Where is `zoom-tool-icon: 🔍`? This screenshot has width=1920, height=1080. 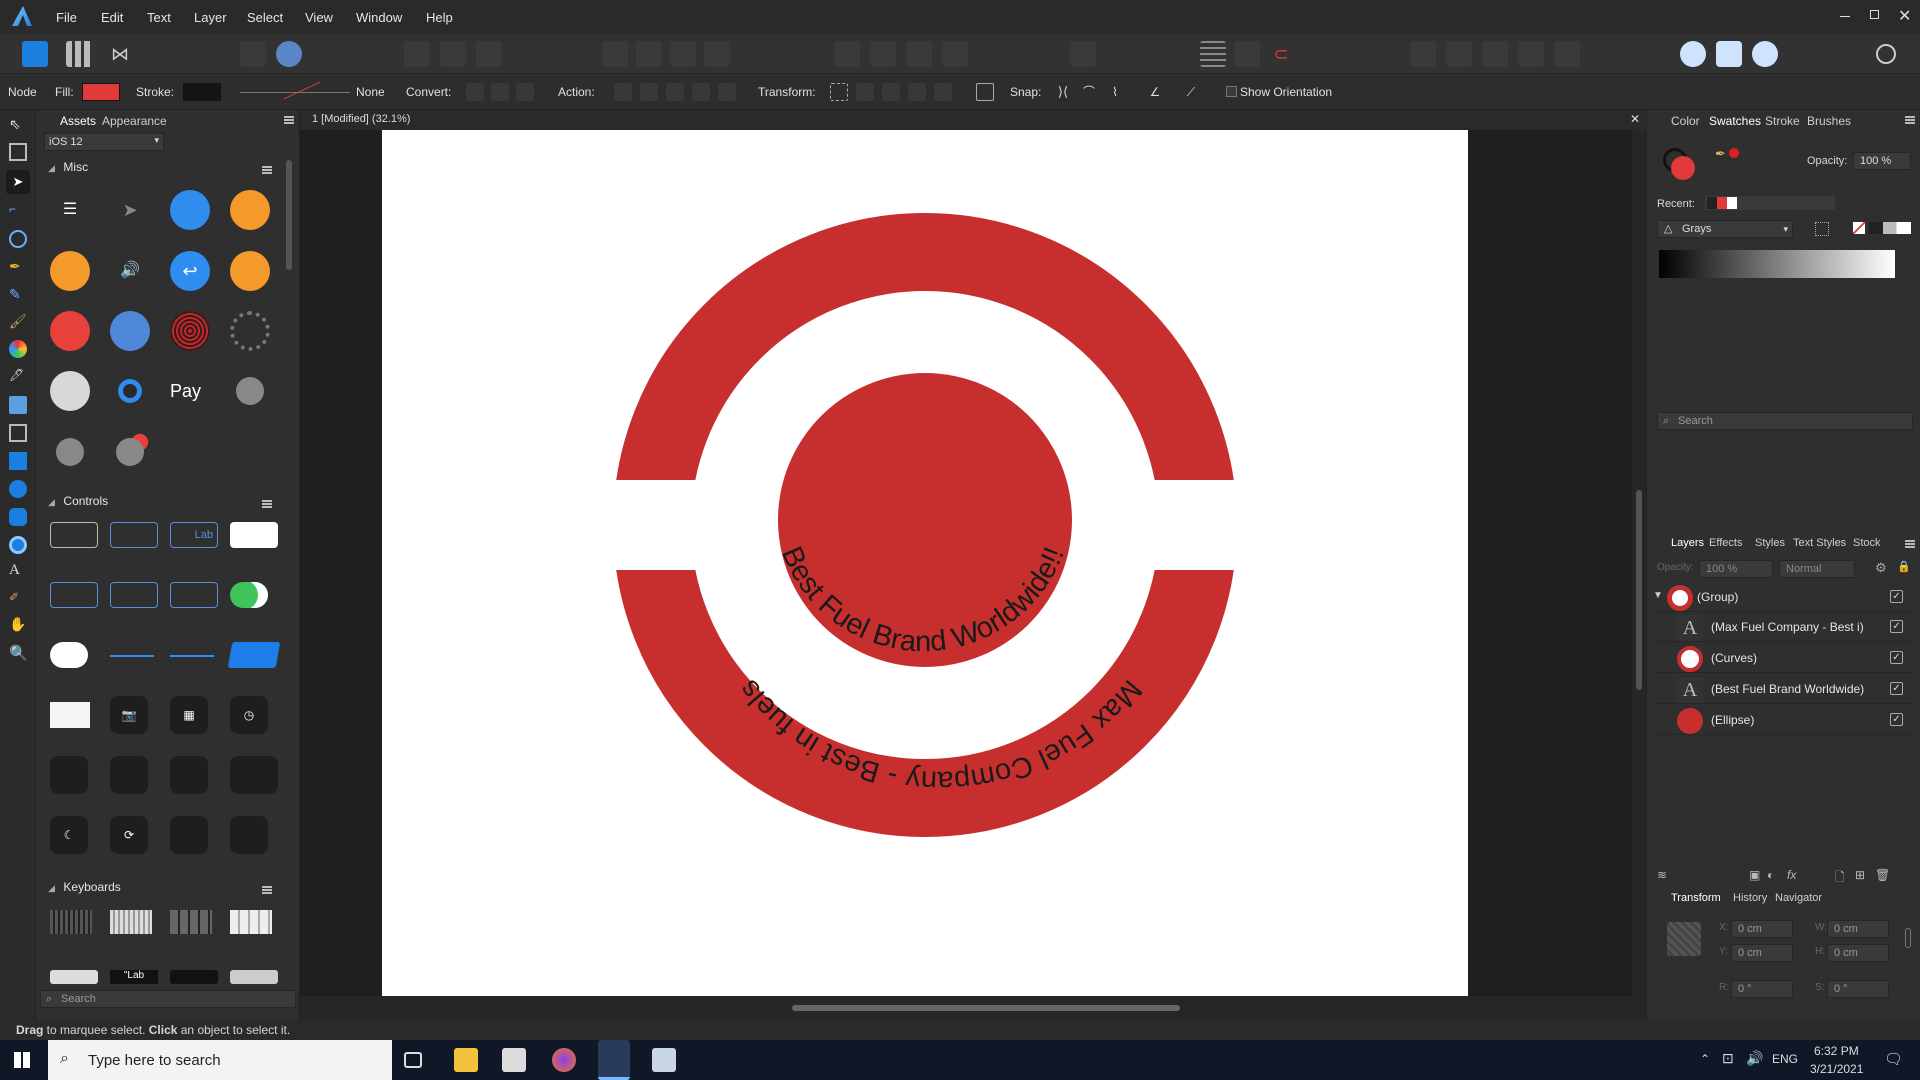
zoom-tool-icon: 🔍 is located at coordinates (18, 653).